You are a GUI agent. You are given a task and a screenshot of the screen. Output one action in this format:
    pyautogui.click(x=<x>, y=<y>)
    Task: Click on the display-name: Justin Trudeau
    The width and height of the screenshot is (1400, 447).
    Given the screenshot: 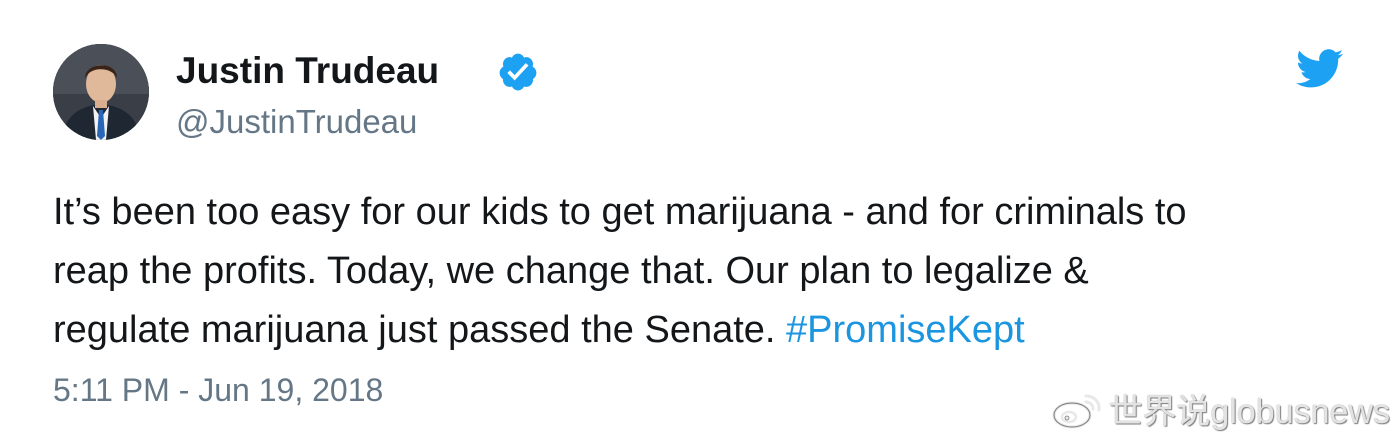 What is the action you would take?
    pyautogui.click(x=307, y=71)
    